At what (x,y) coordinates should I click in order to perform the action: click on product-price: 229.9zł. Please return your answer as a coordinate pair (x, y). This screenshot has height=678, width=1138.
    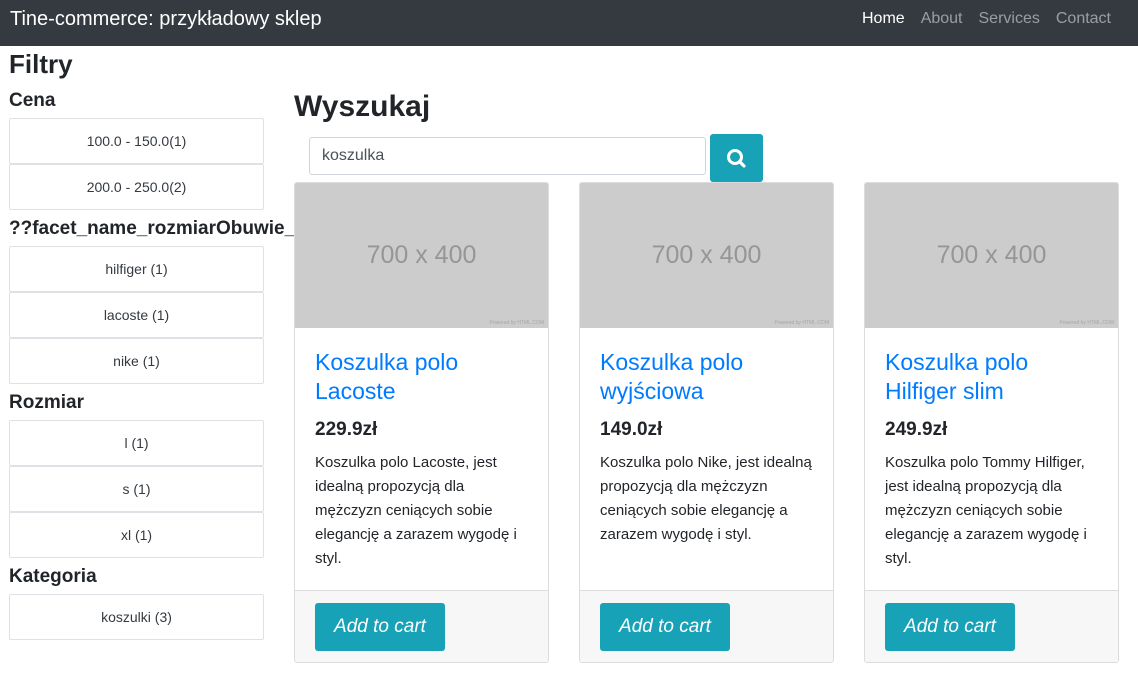
    Looking at the image, I should click on (346, 429).